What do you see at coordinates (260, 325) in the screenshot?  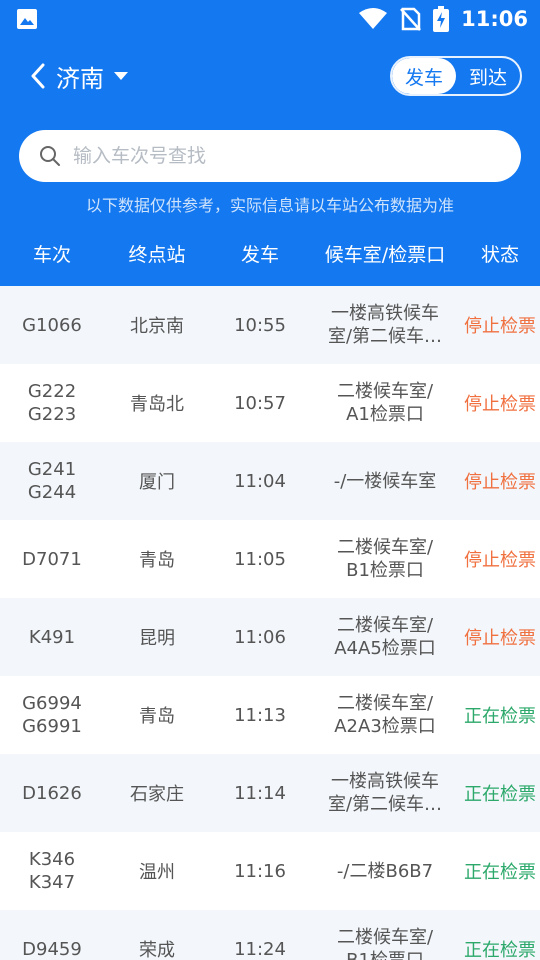 I see `departure-time: 10:55` at bounding box center [260, 325].